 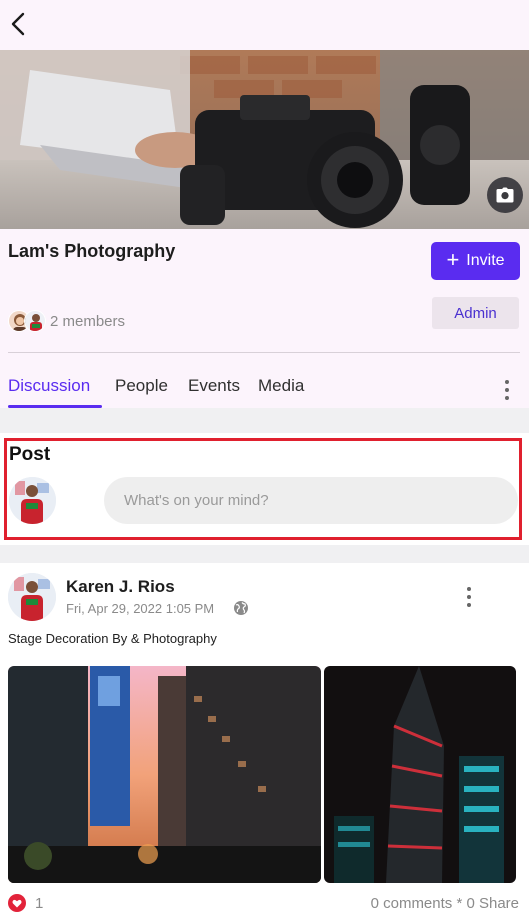 What do you see at coordinates (92, 251) in the screenshot?
I see `group-title: Lam's Photography` at bounding box center [92, 251].